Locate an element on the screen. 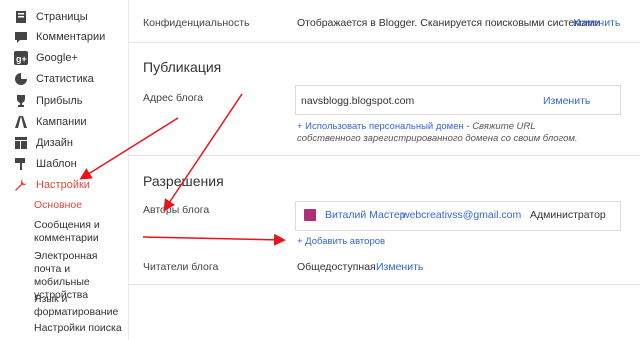 The height and width of the screenshot is (340, 640). sidebar-item-earnings: Прибыль is located at coordinates (48, 101).